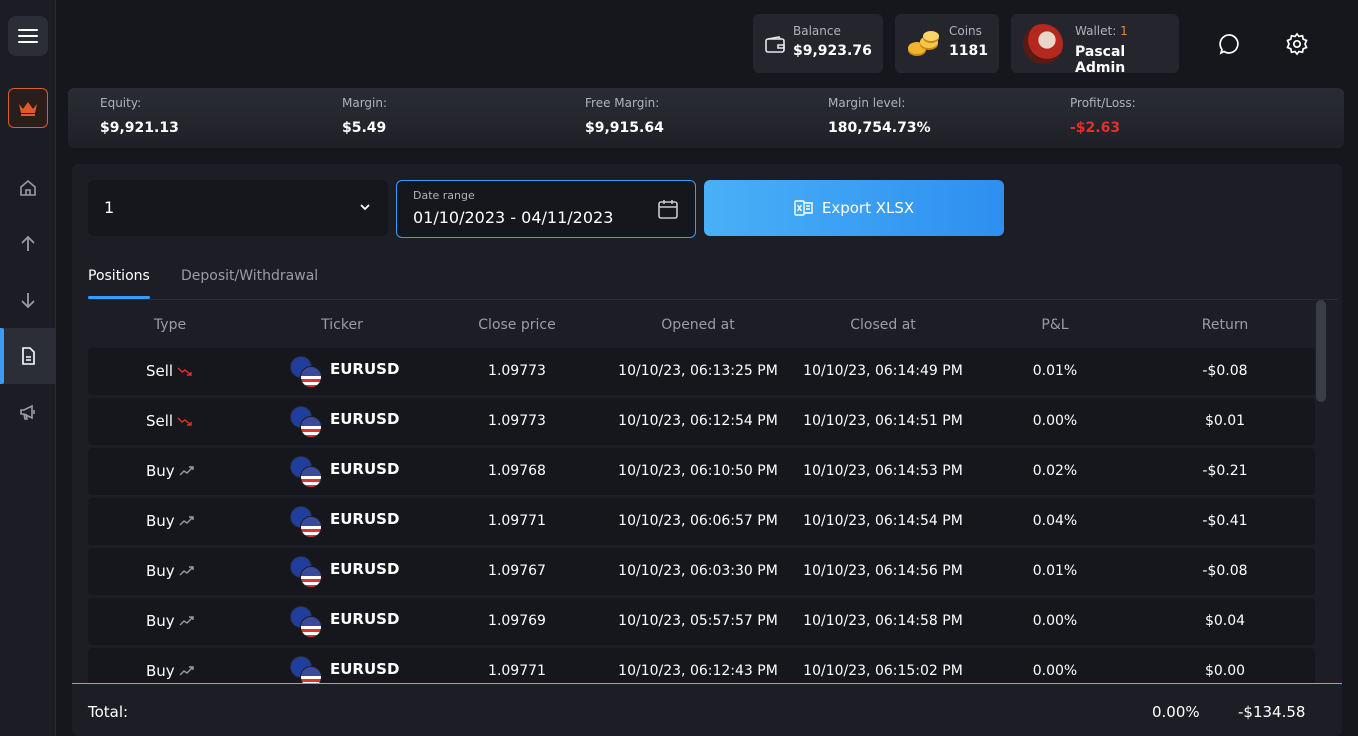  Describe the element at coordinates (883, 371) in the screenshot. I see `closed-at-cell: 10/10/23, 06:14:49 PM` at that location.